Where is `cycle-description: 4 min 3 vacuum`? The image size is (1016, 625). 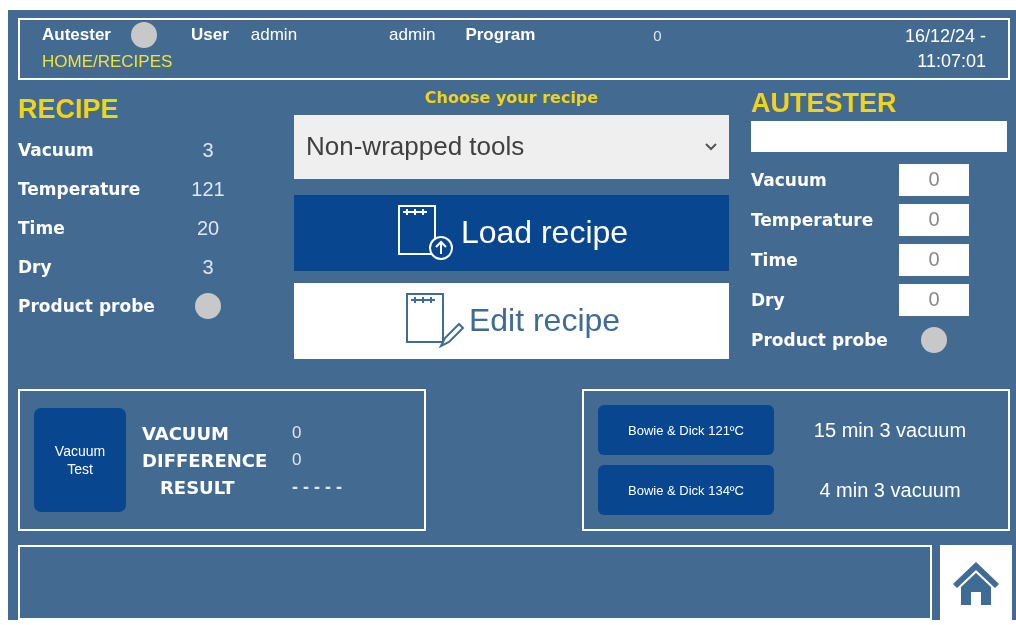 cycle-description: 4 min 3 vacuum is located at coordinates (890, 490).